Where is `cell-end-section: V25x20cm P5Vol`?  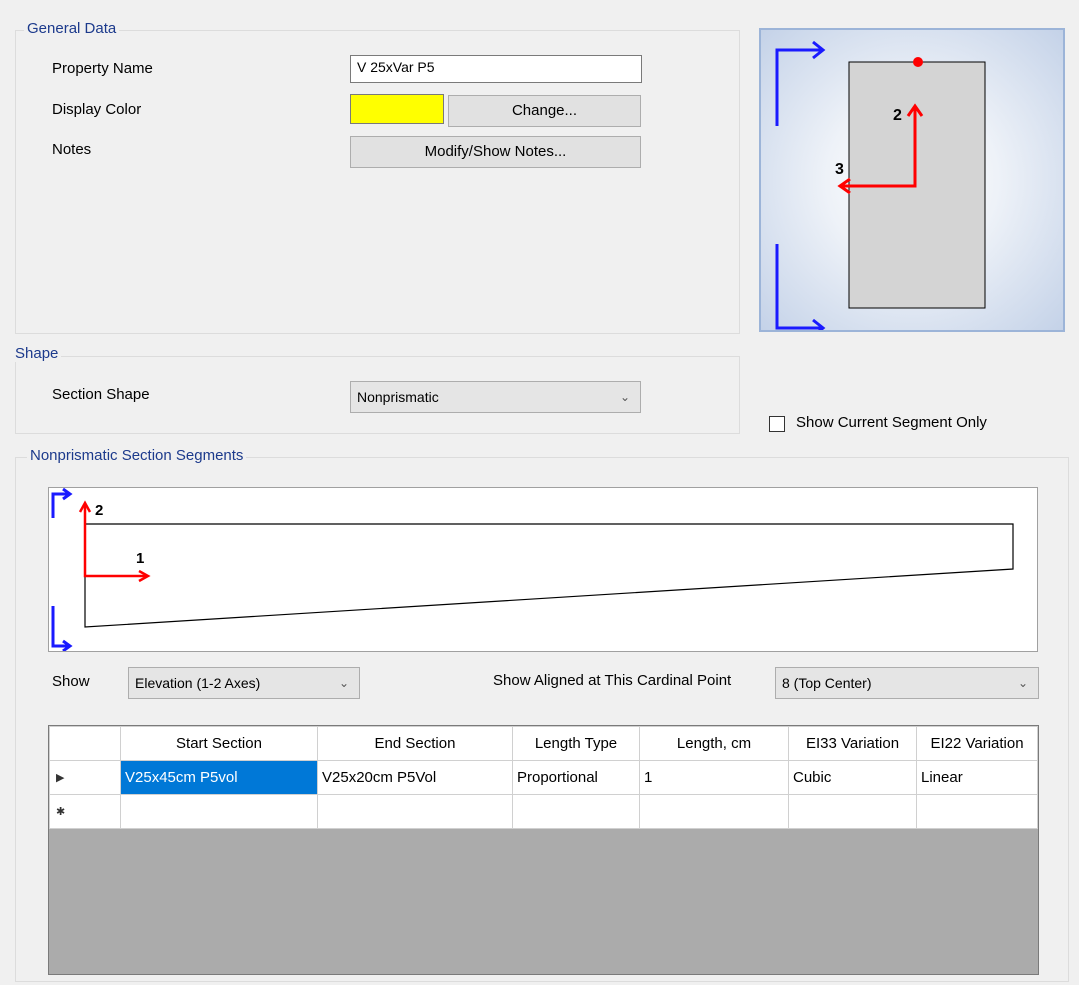 cell-end-section: V25x20cm P5Vol is located at coordinates (415, 777).